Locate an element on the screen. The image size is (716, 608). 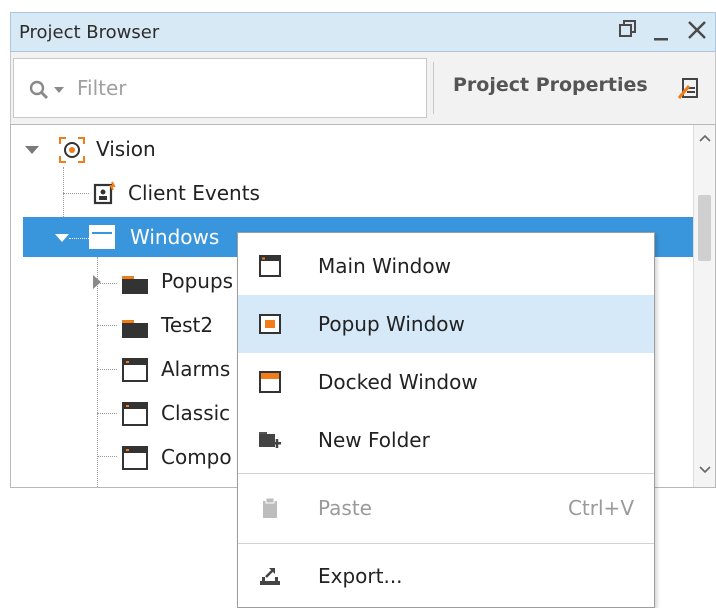
menu-item-docked-window: Docked Window is located at coordinates (446, 382).